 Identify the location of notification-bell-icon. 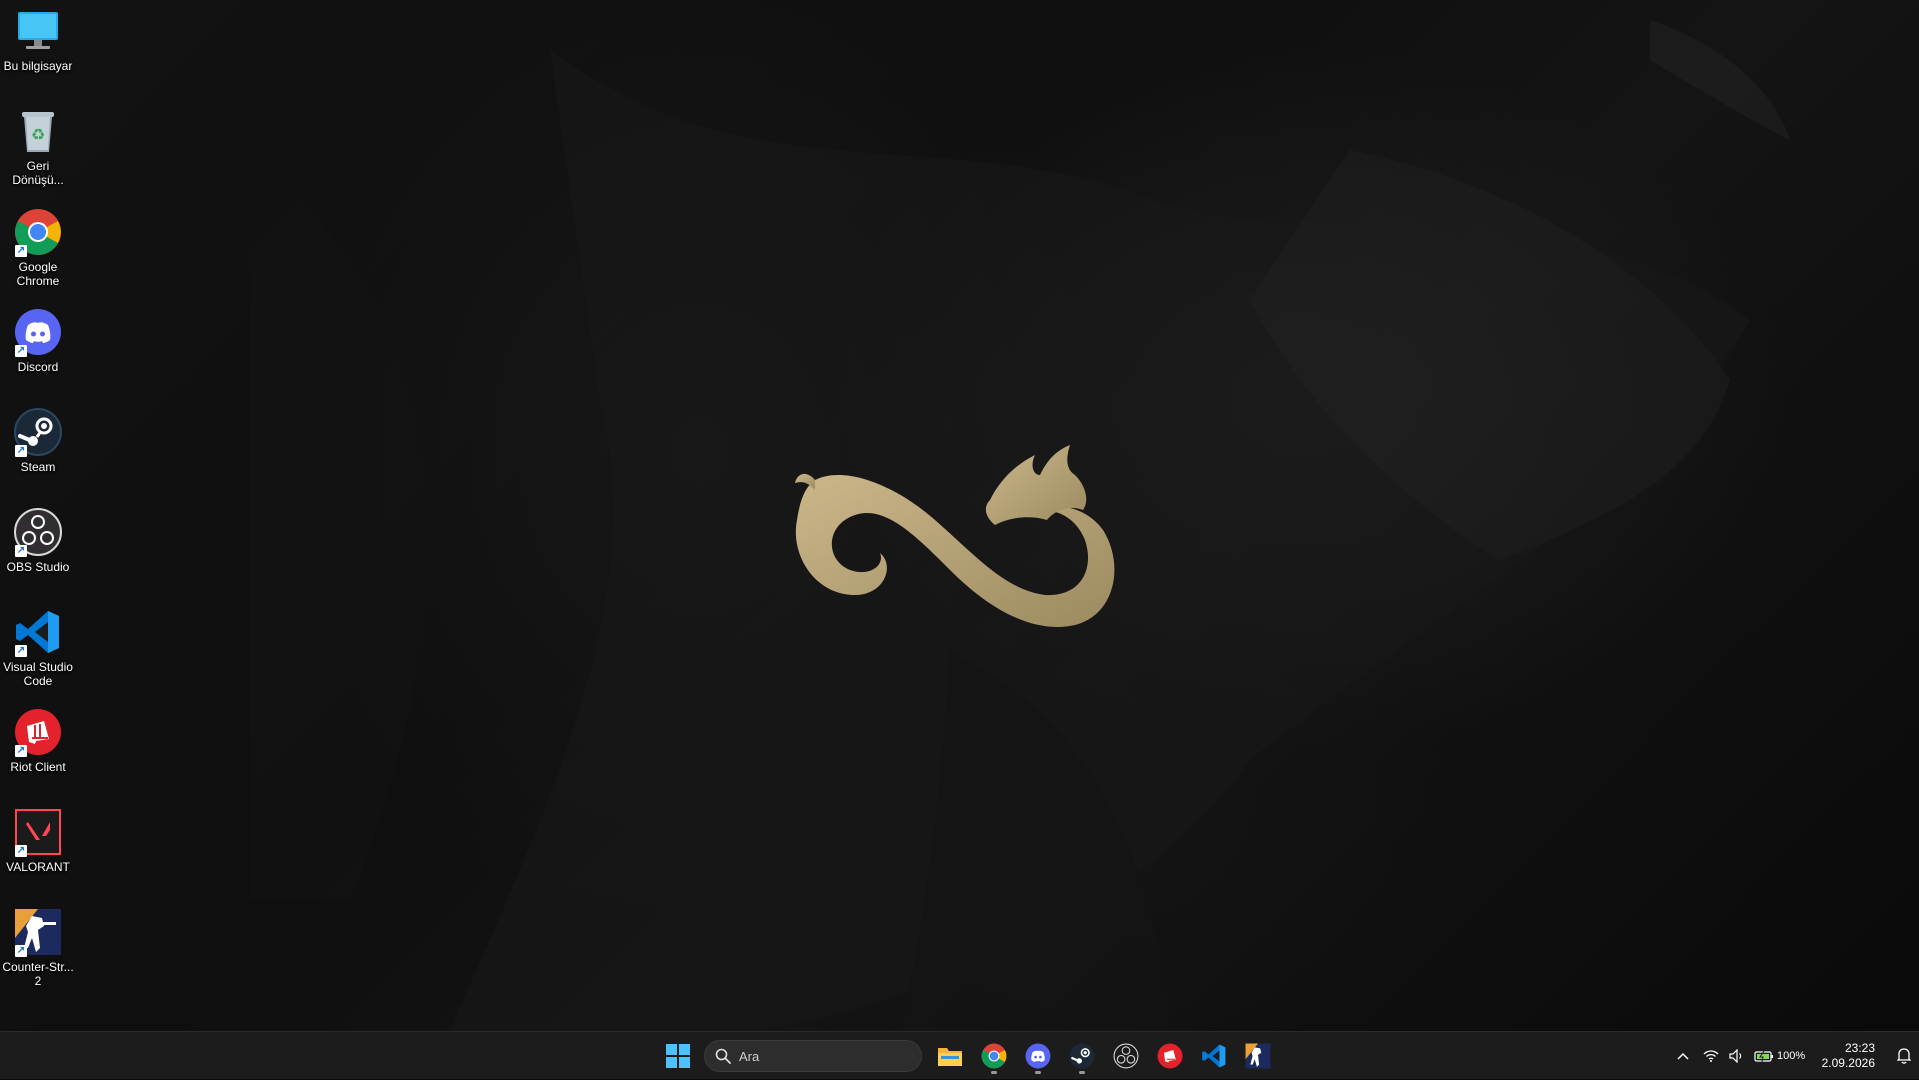
(1904, 1056).